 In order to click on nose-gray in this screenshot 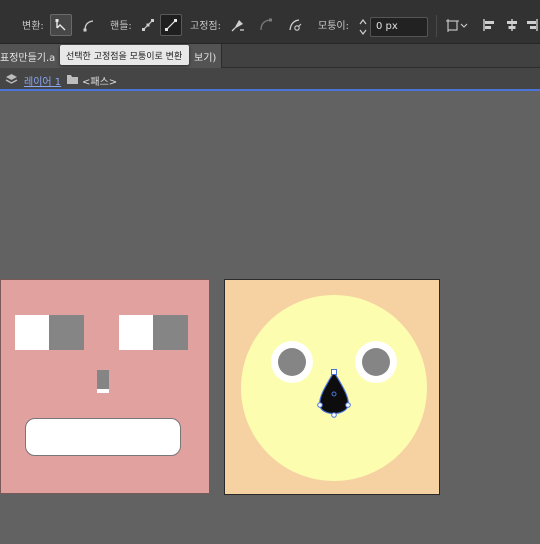, I will do `click(103, 379)`.